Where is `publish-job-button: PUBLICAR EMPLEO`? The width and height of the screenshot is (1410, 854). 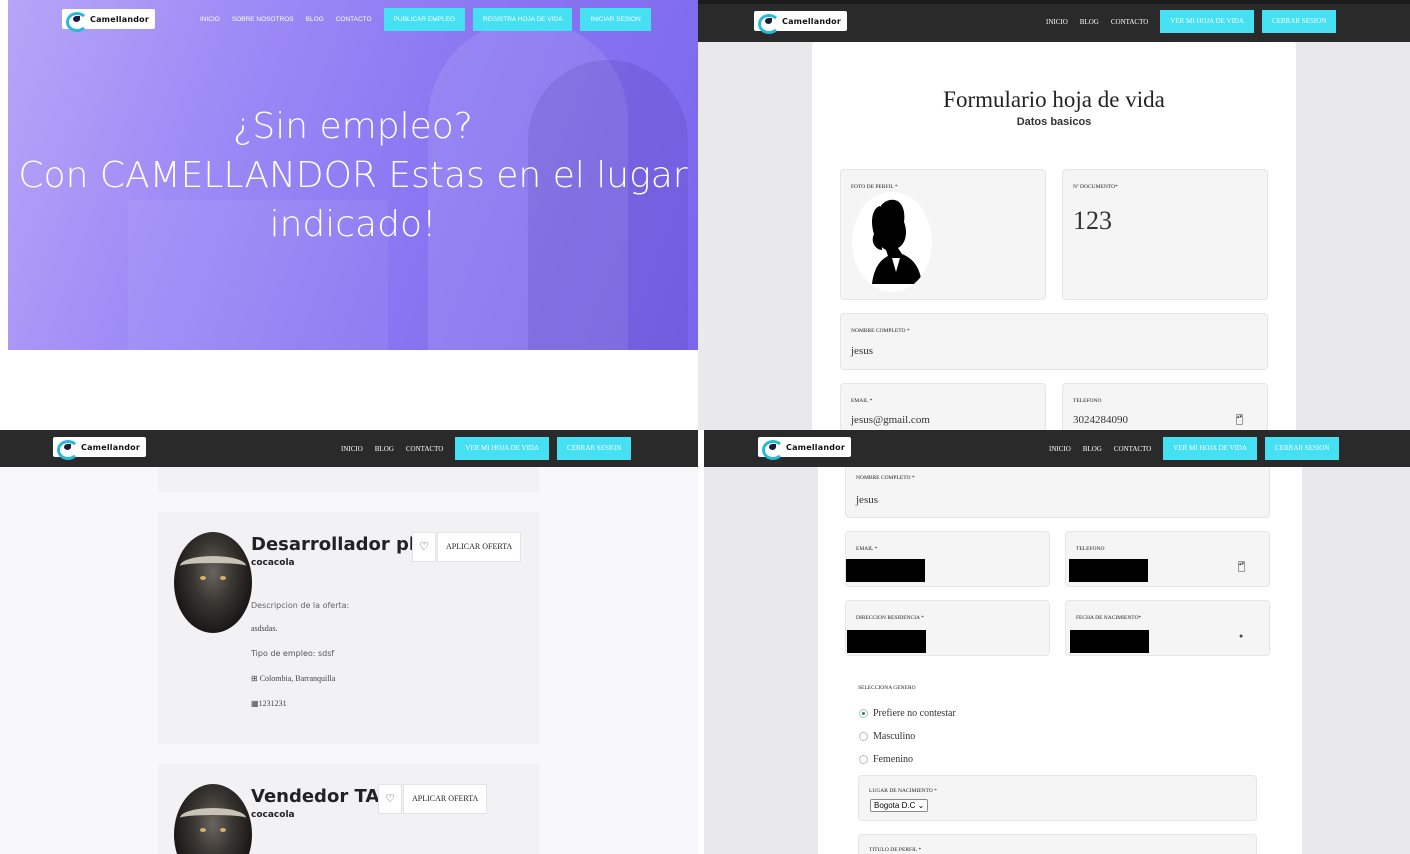
publish-job-button: PUBLICAR EMPLEO is located at coordinates (424, 19).